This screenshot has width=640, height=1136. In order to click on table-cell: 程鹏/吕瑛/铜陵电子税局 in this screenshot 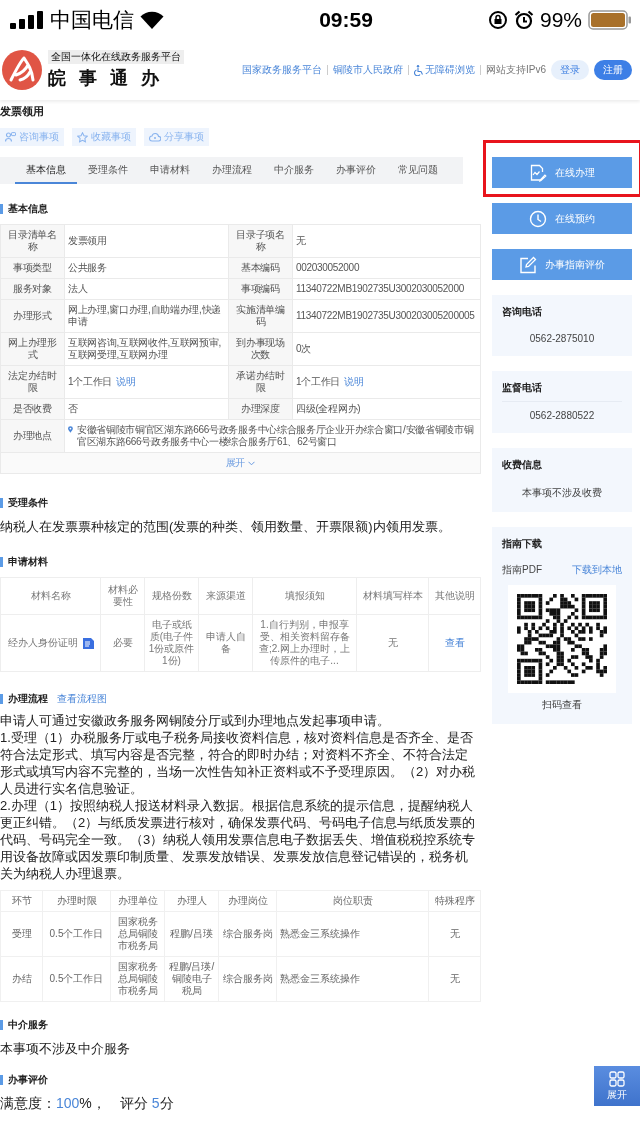, I will do `click(191, 979)`.